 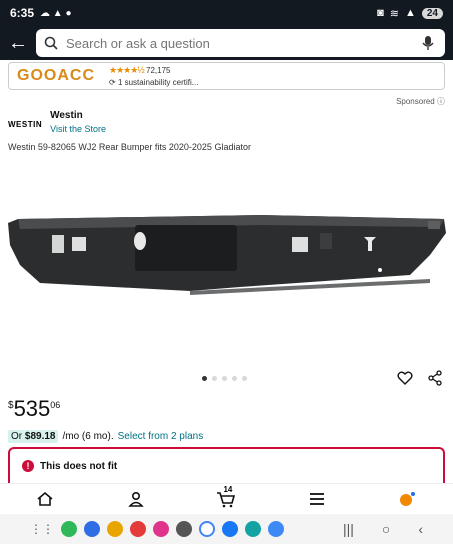 What do you see at coordinates (228, 489) in the screenshot?
I see `cart-count: 14` at bounding box center [228, 489].